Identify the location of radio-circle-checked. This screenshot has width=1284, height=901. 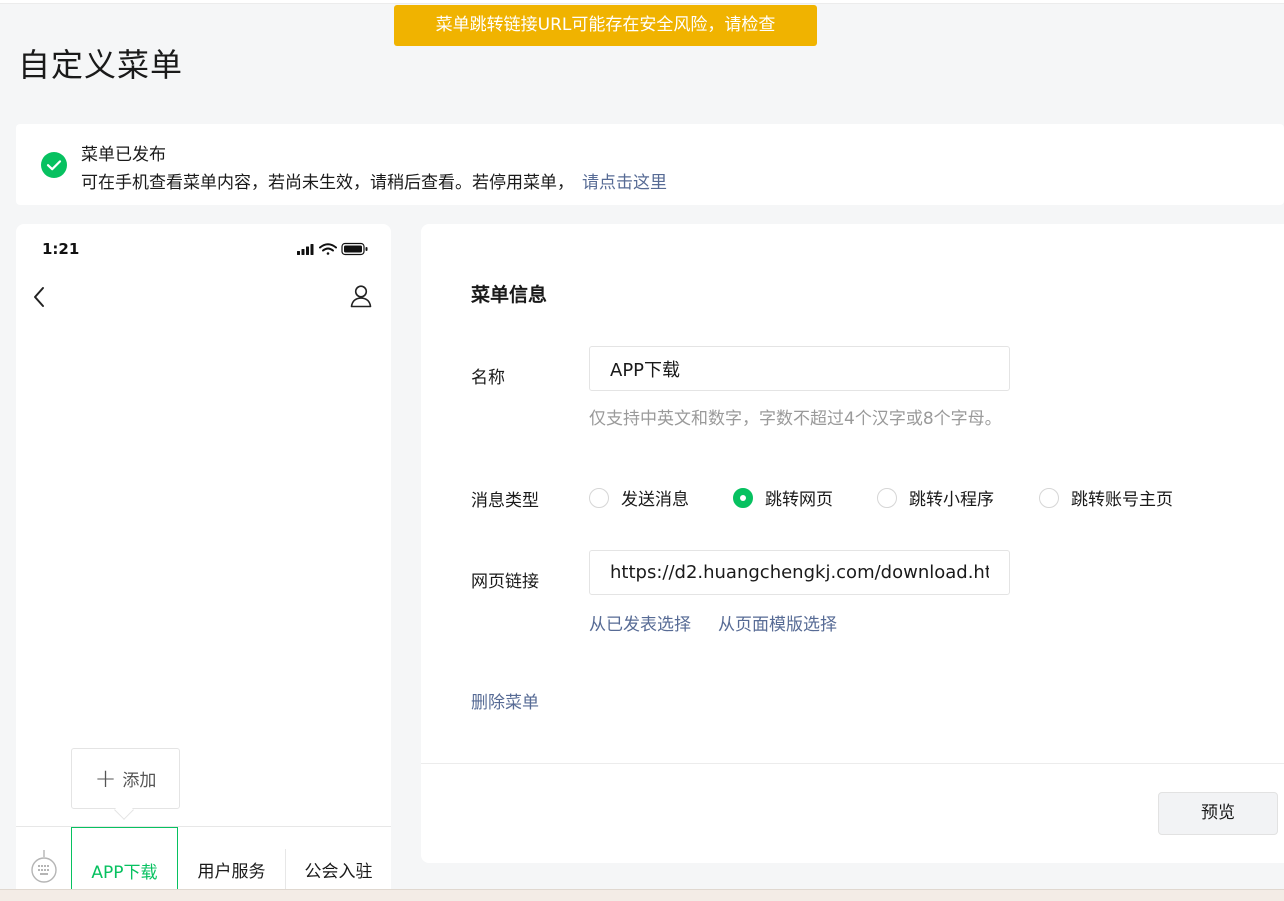
(743, 497).